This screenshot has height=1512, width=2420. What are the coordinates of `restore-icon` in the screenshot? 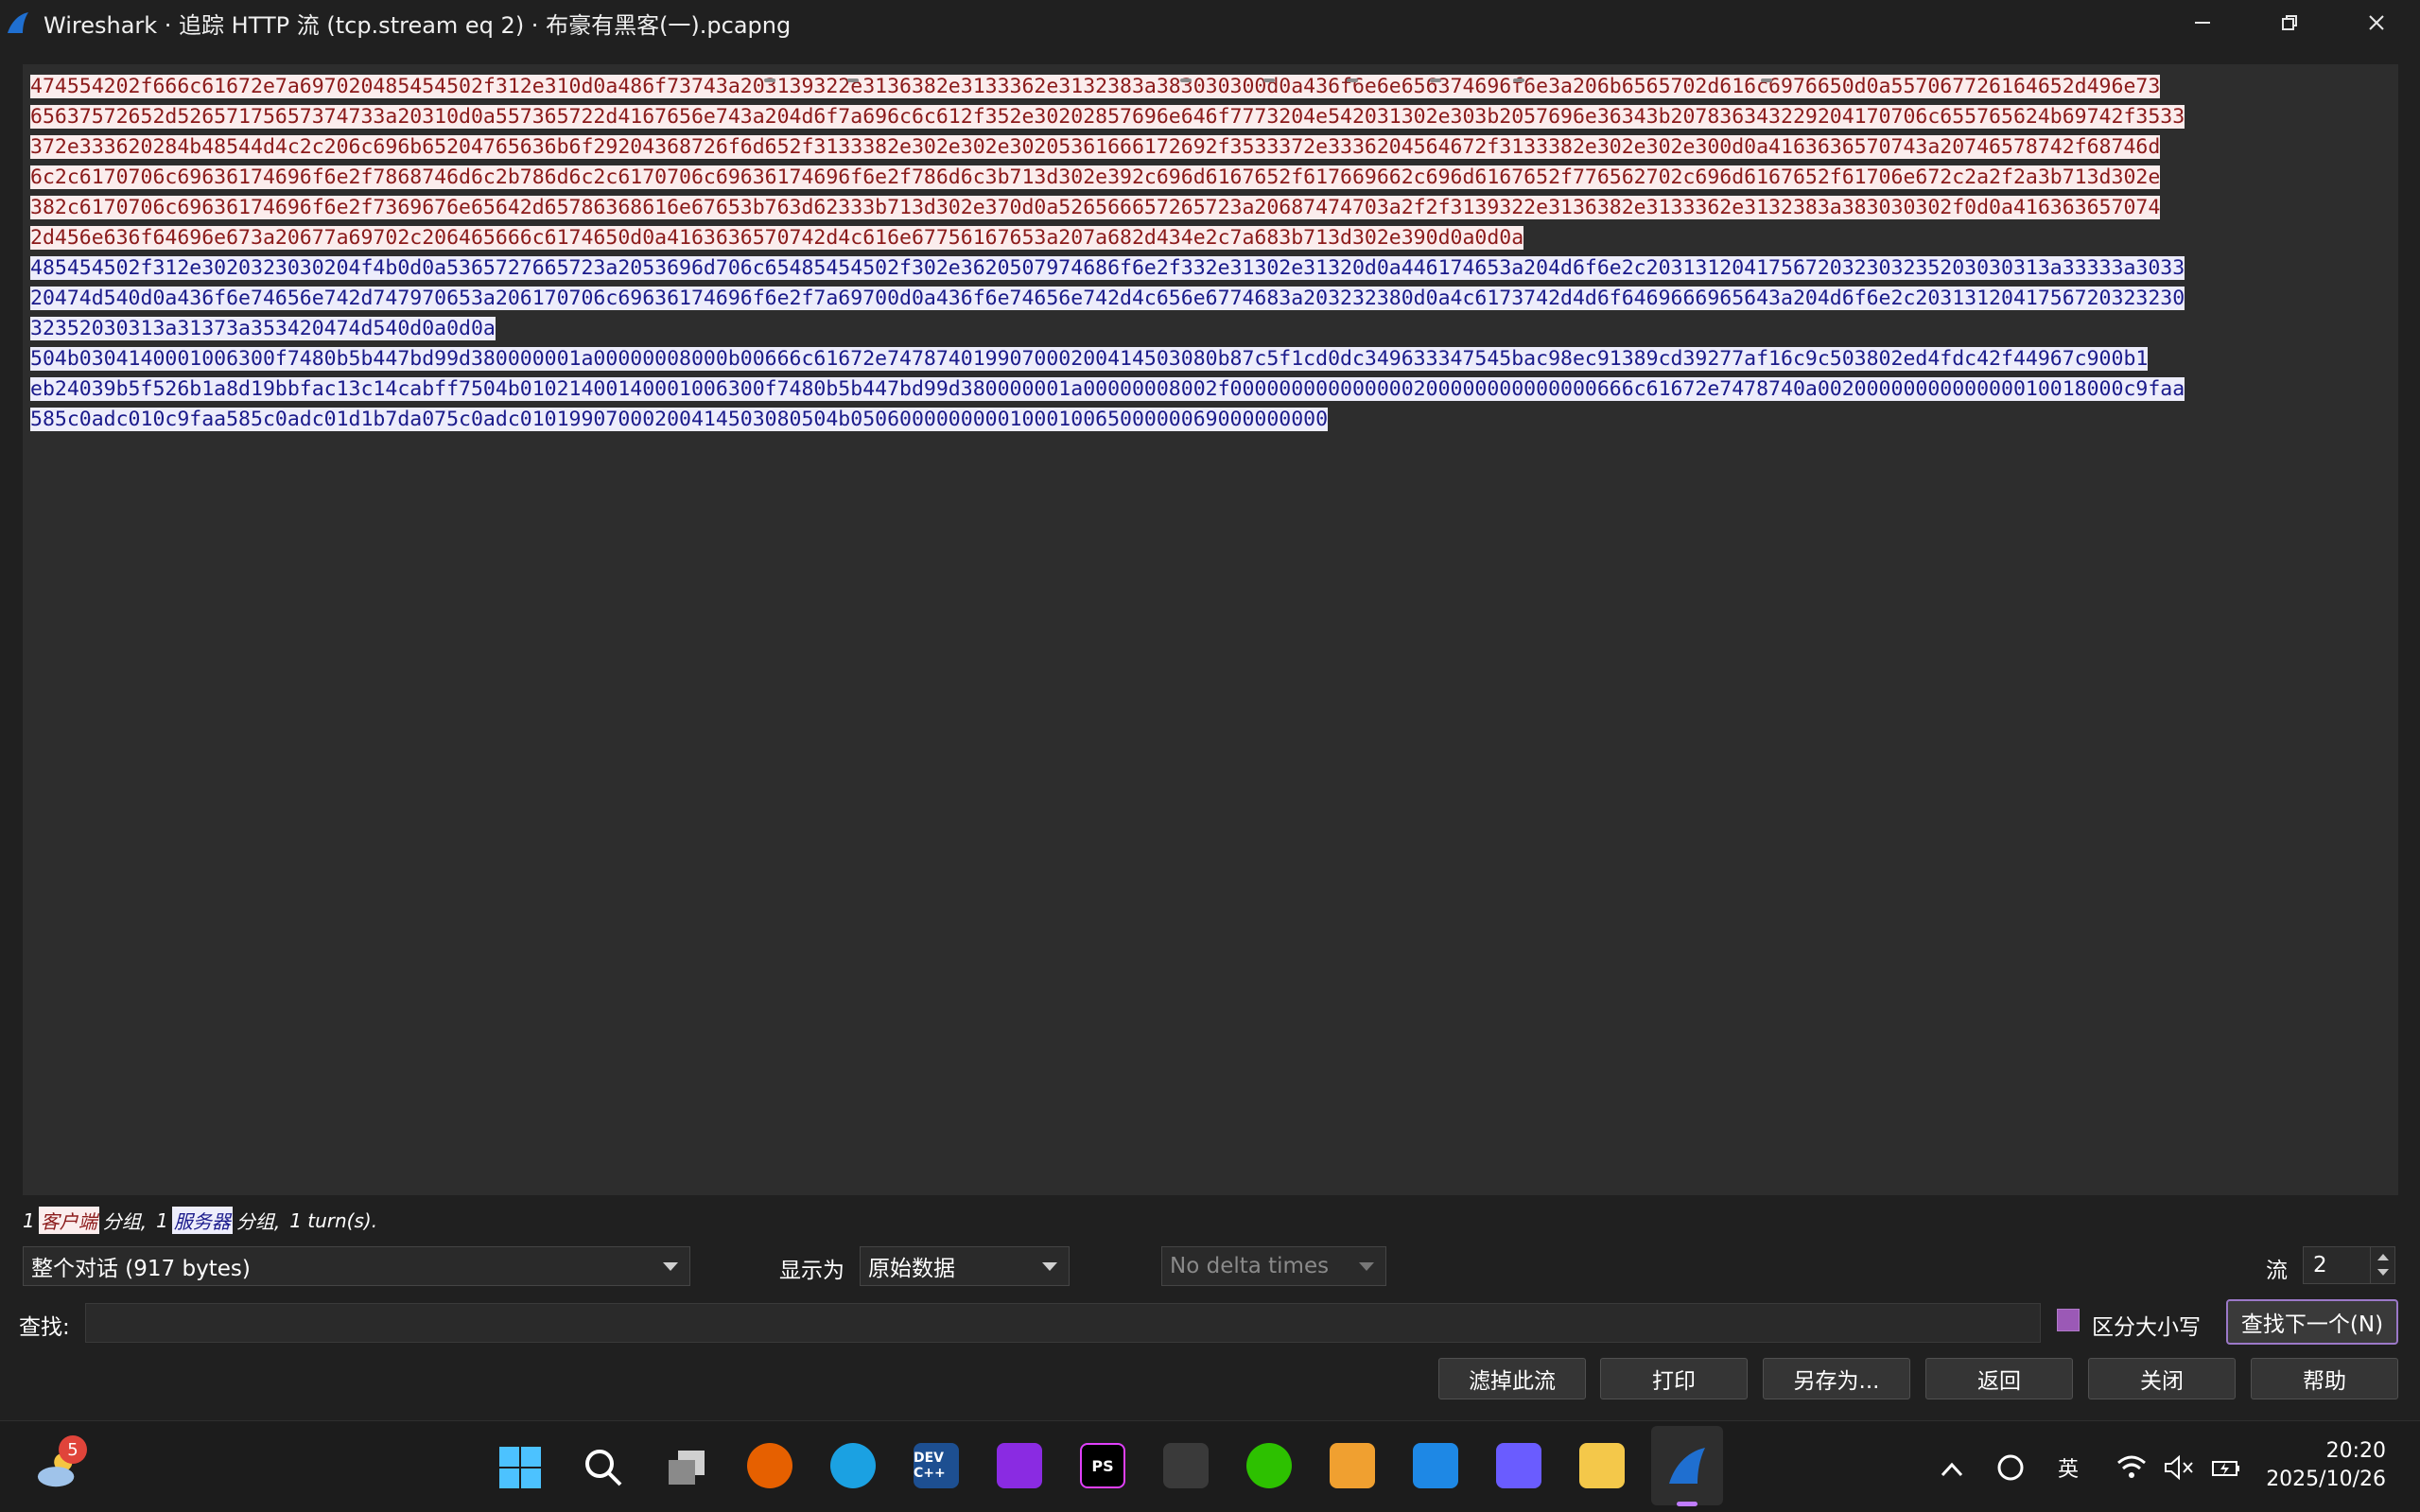 It's located at (2290, 22).